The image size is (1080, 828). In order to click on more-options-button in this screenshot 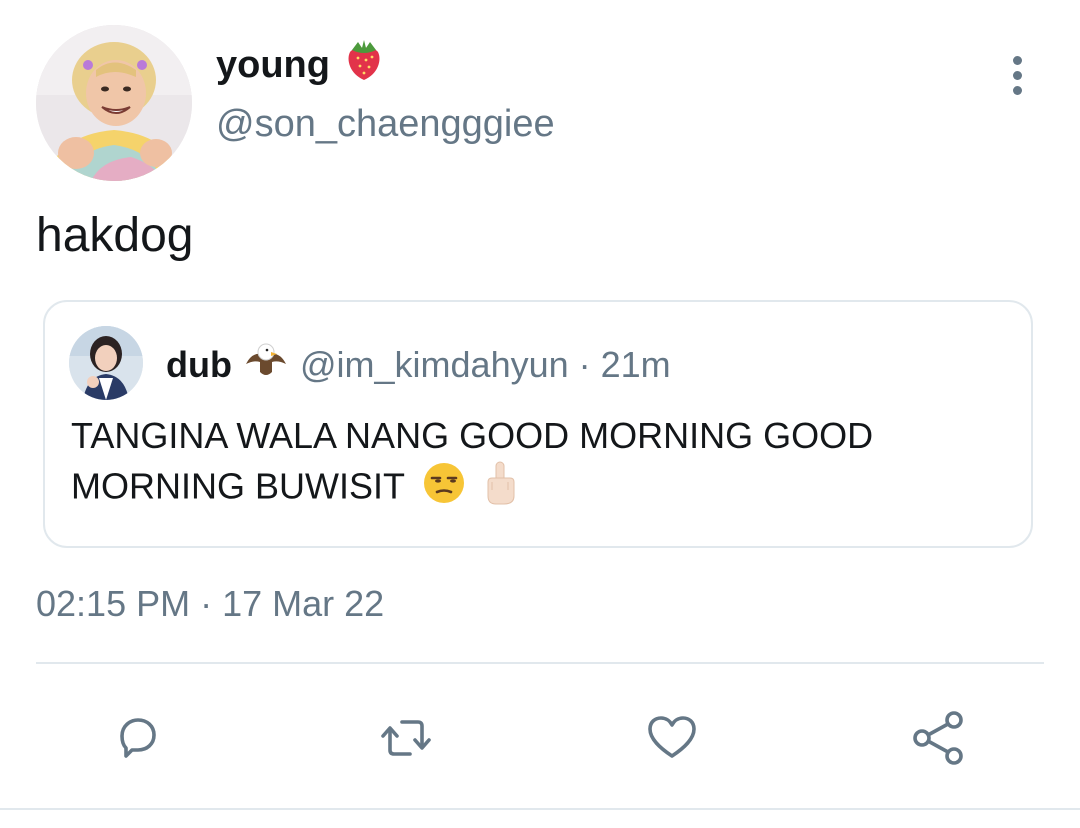, I will do `click(1017, 75)`.